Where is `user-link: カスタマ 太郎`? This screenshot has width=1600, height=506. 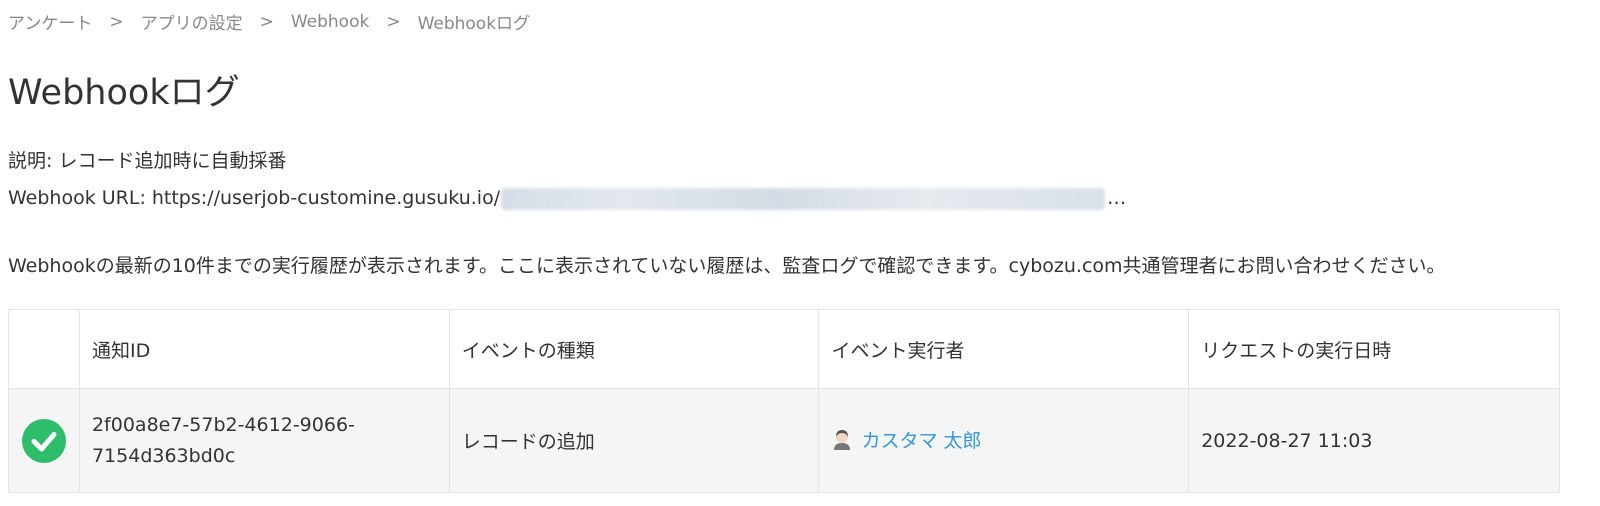 user-link: カスタマ 太郎 is located at coordinates (906, 439).